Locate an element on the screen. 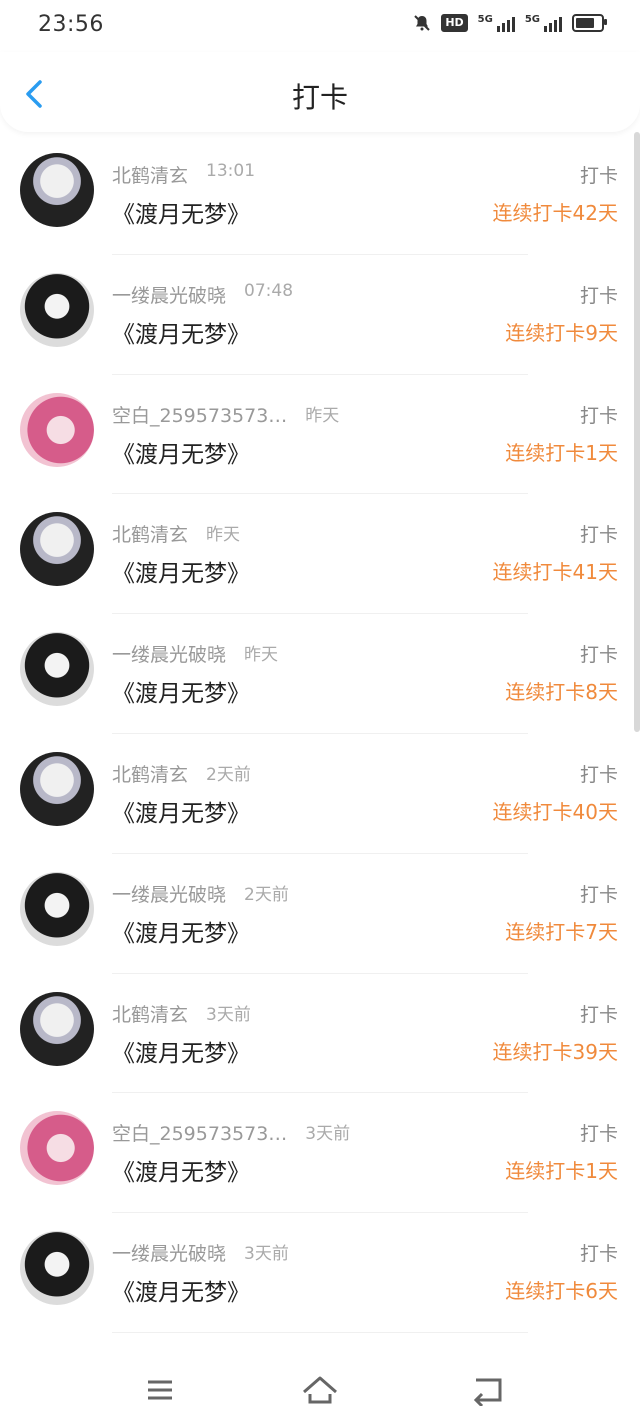 The image size is (640, 1427). return-button is located at coordinates (488, 1391).